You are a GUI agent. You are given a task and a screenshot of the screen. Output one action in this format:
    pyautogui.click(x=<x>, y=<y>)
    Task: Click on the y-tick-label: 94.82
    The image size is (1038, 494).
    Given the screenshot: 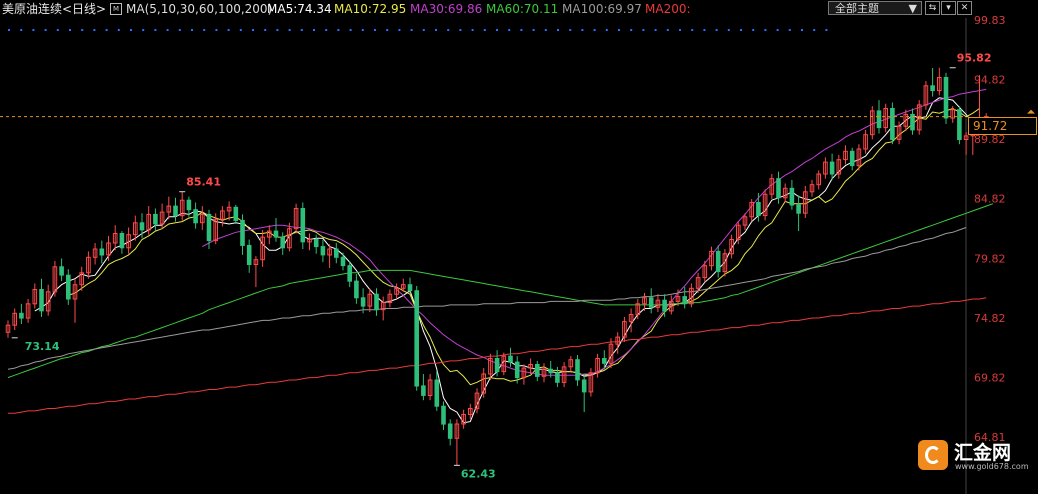 What is the action you would take?
    pyautogui.click(x=990, y=80)
    